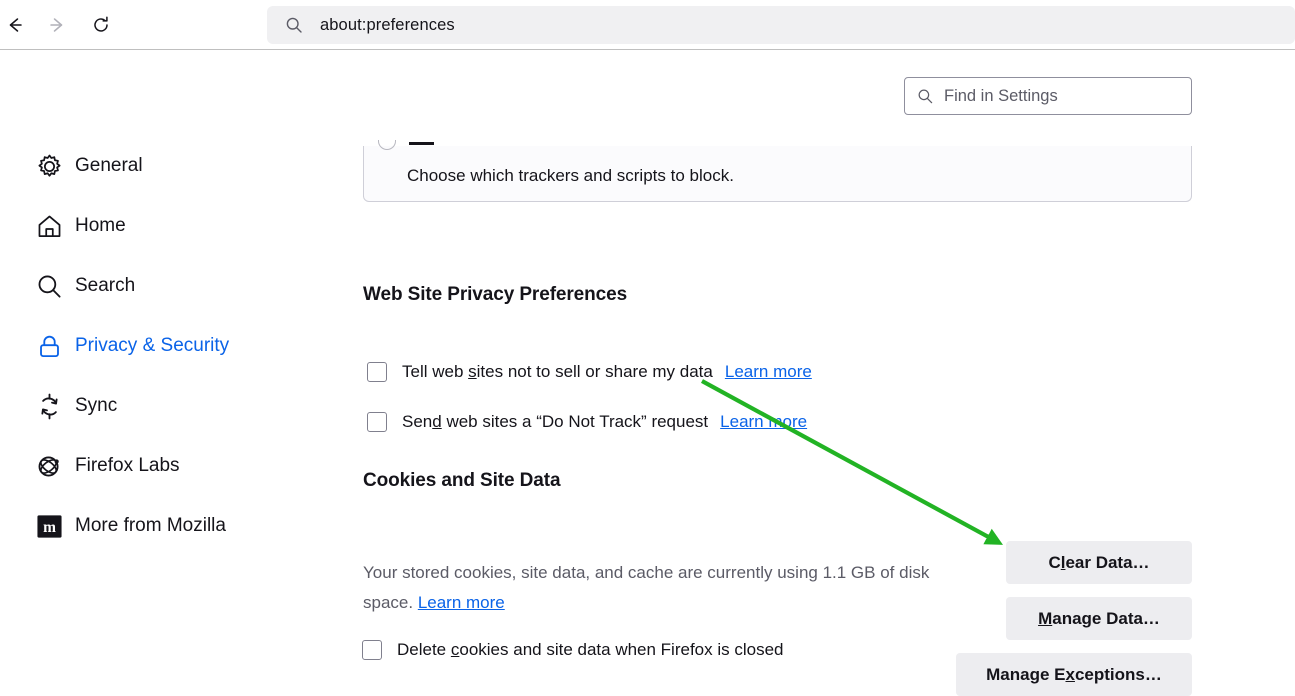 The image size is (1295, 696). I want to click on arrow-right-icon, so click(56, 25).